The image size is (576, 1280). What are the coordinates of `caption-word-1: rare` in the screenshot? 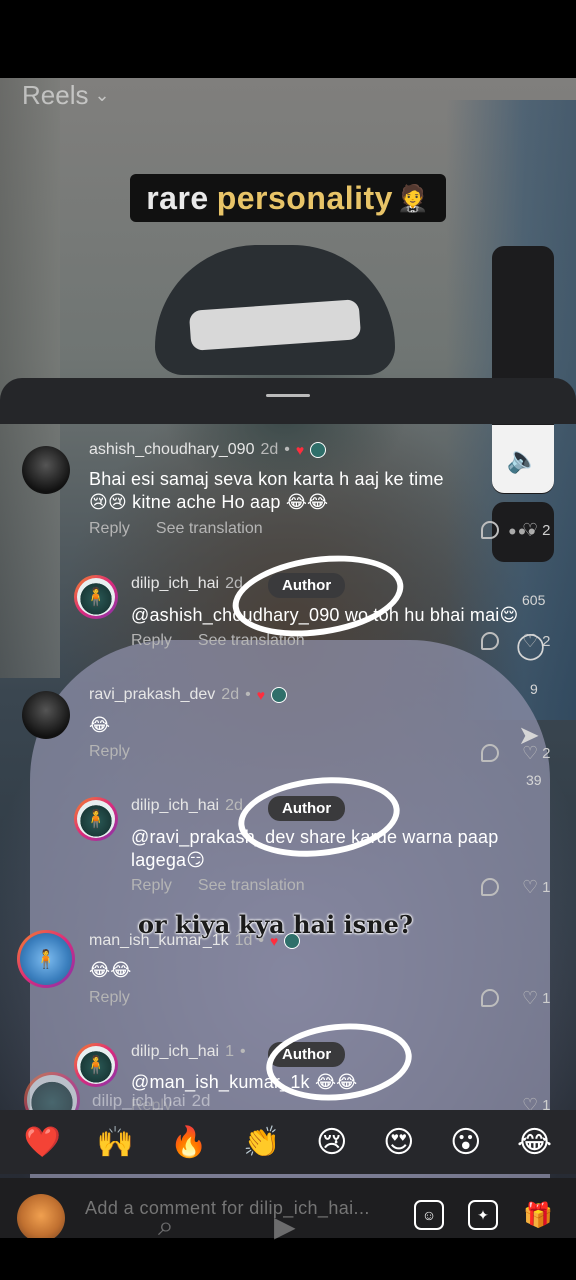 It's located at (177, 197).